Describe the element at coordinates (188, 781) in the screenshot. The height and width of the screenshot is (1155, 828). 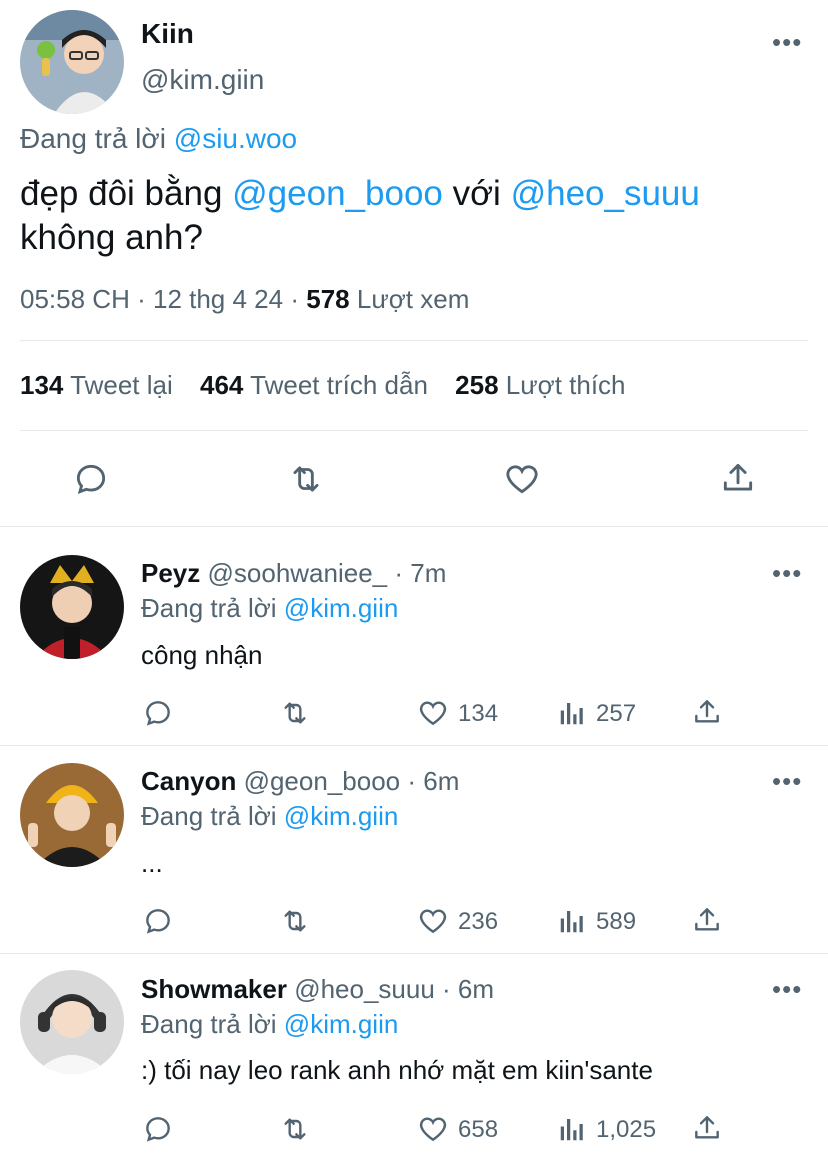
I see `reply-author-name: Canyon` at that location.